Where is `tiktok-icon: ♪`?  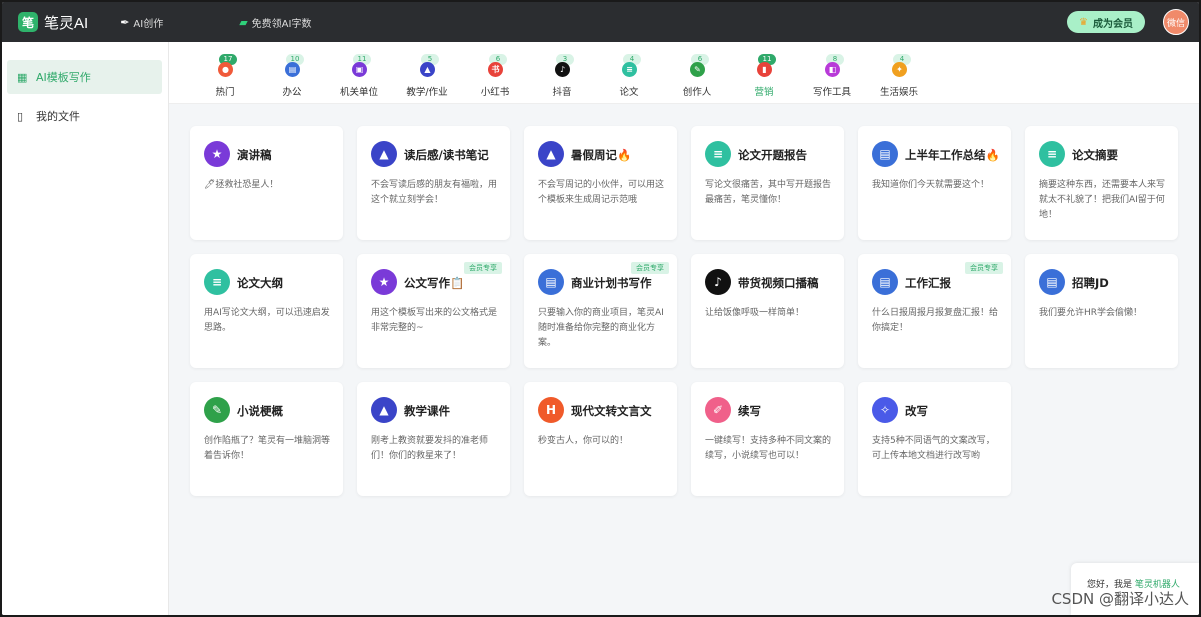 tiktok-icon: ♪ is located at coordinates (562, 69).